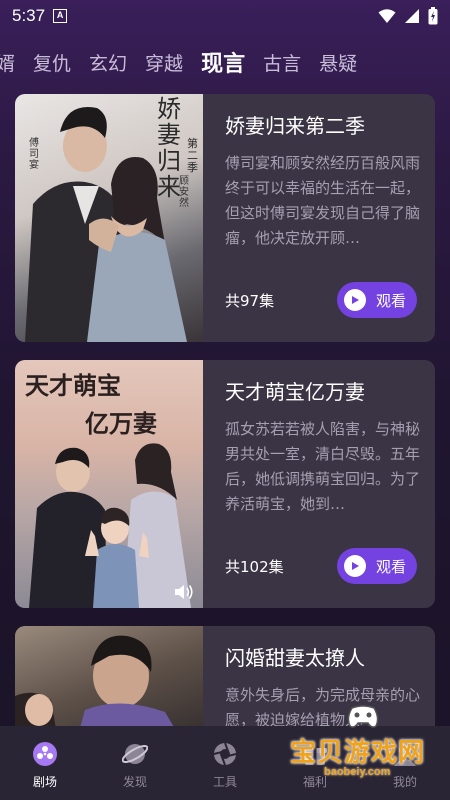  Describe the element at coordinates (192, 155) in the screenshot. I see `poster-subtitle-text: 第二季` at that location.